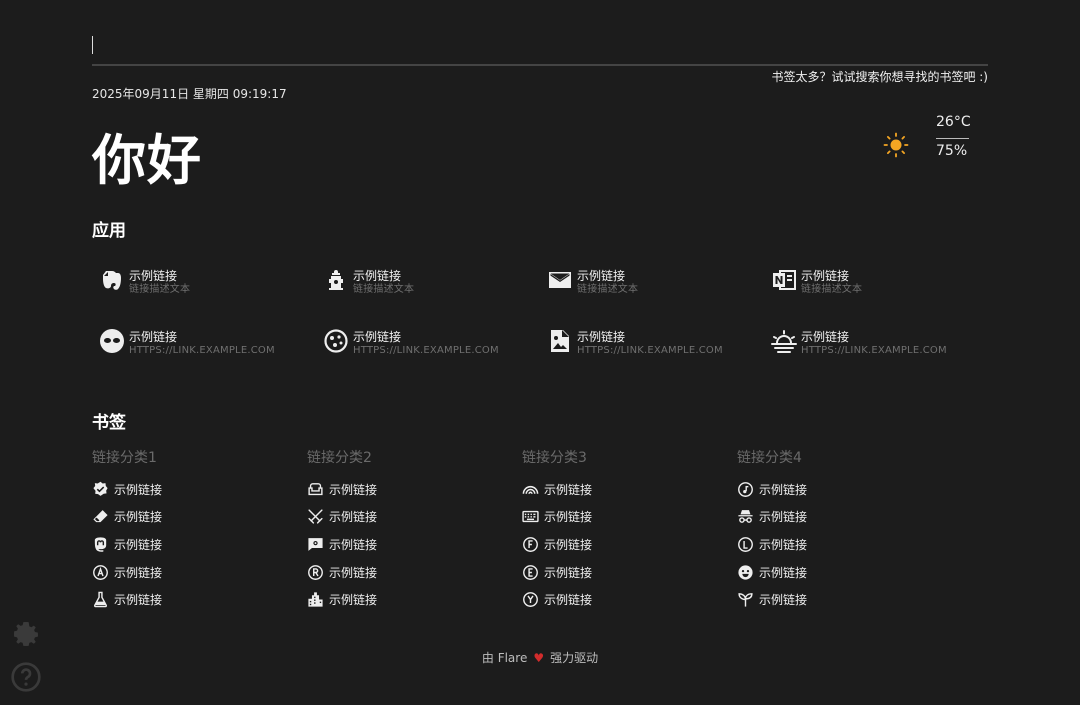  Describe the element at coordinates (100, 572) in the screenshot. I see `alpha-a-circle-icon` at that location.